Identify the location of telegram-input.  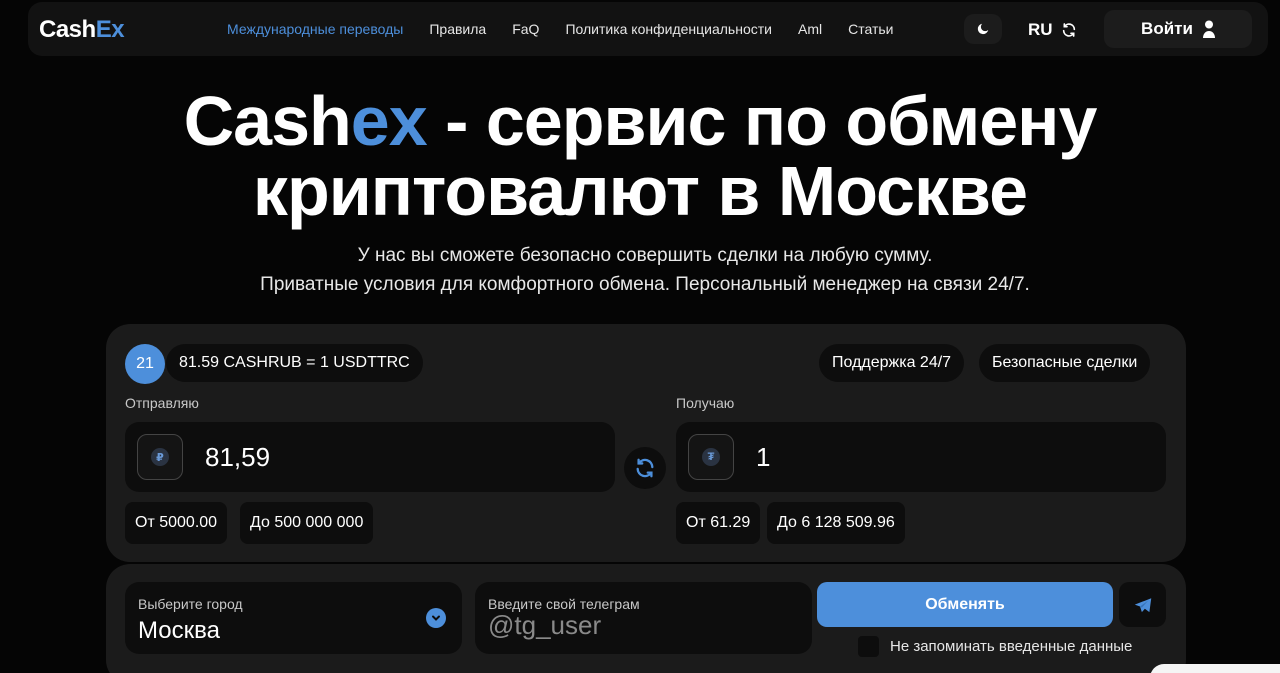
(638, 625).